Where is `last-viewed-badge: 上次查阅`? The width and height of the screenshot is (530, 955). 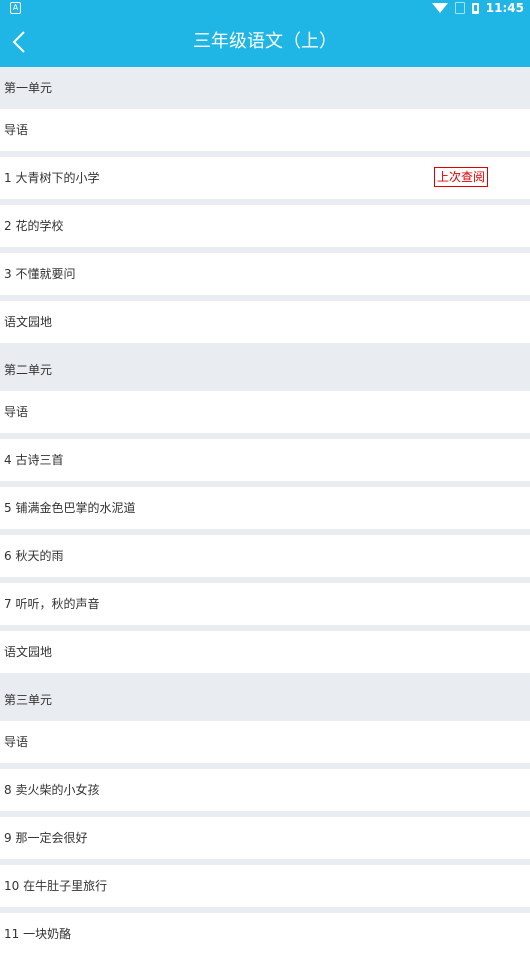 last-viewed-badge: 上次查阅 is located at coordinates (460, 177).